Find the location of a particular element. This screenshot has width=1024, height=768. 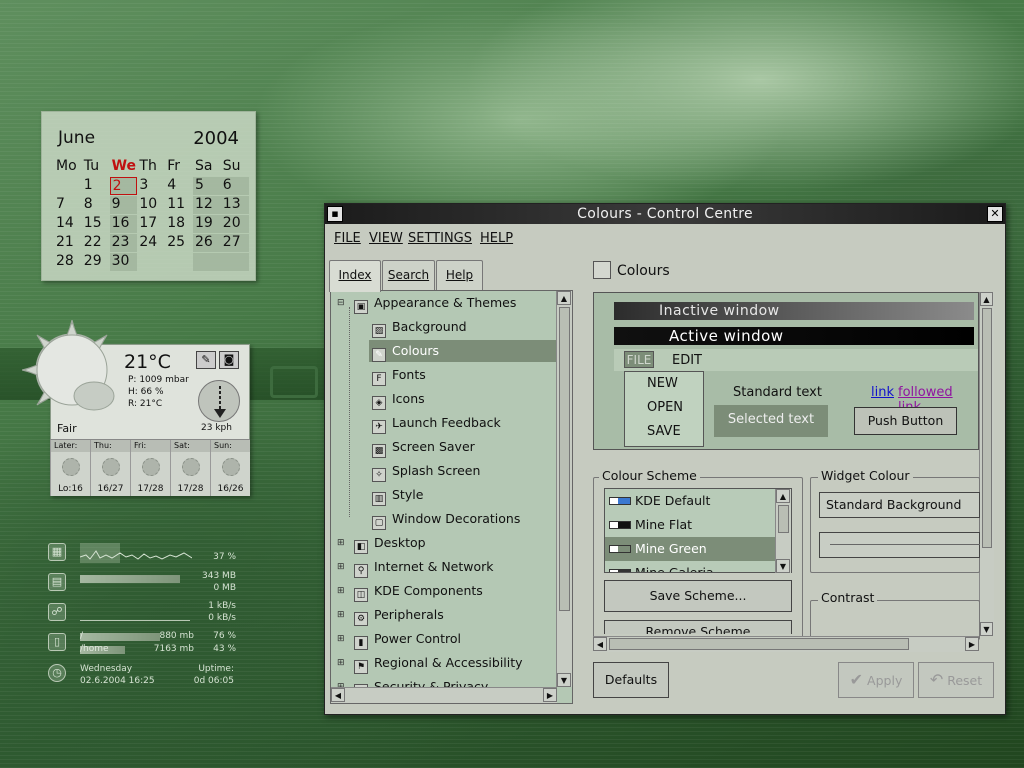

tree-item: ⚲ Internet & Network is located at coordinates (454, 567).